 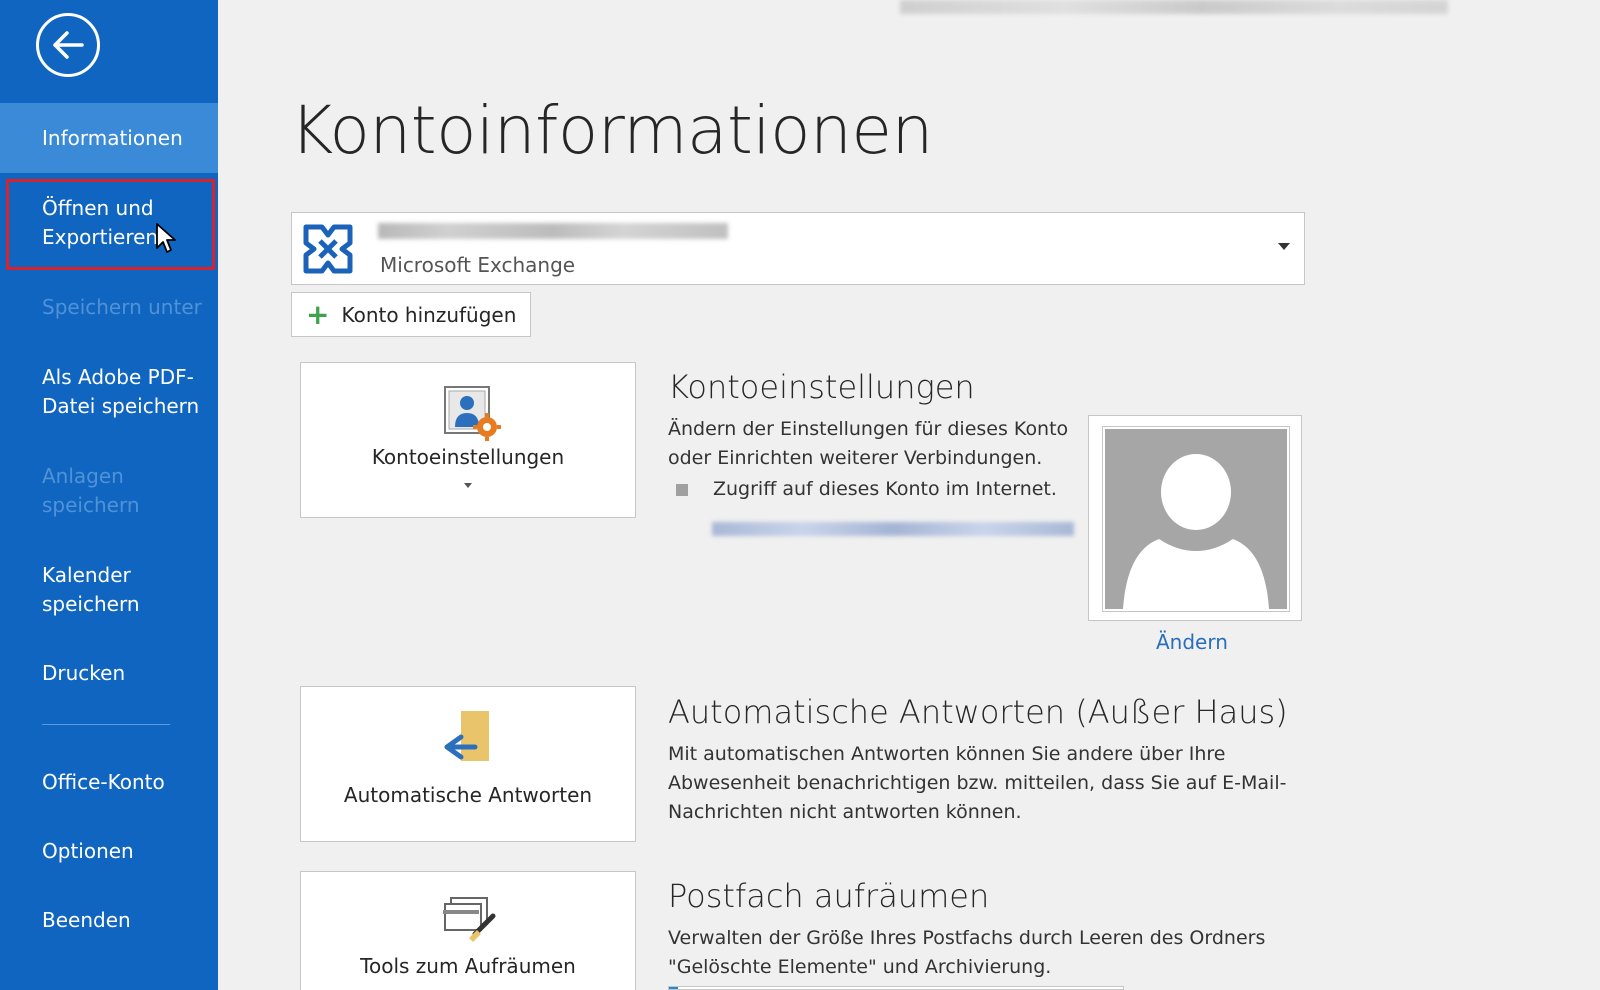 What do you see at coordinates (468, 764) in the screenshot?
I see `auto-replies-button: Automatische Antworten` at bounding box center [468, 764].